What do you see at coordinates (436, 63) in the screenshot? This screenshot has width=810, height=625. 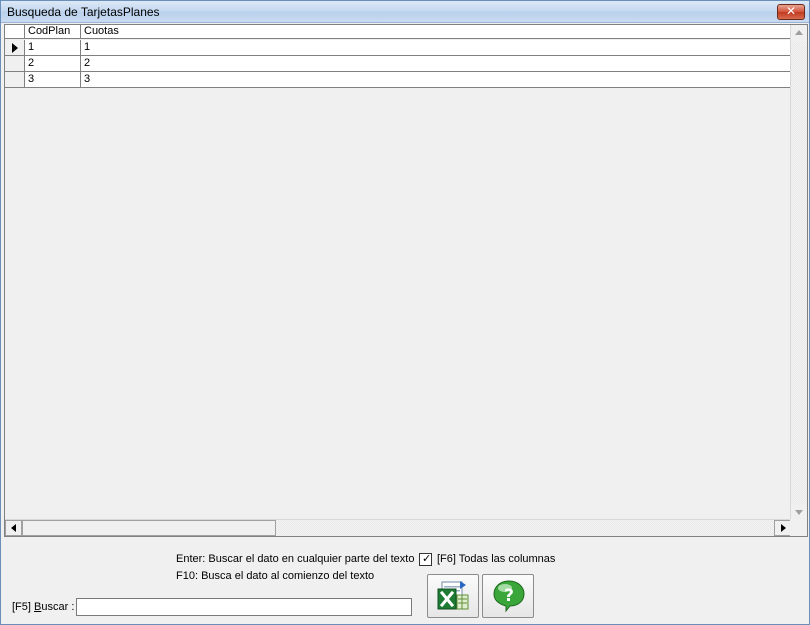 I see `cell-cuotas: 2` at bounding box center [436, 63].